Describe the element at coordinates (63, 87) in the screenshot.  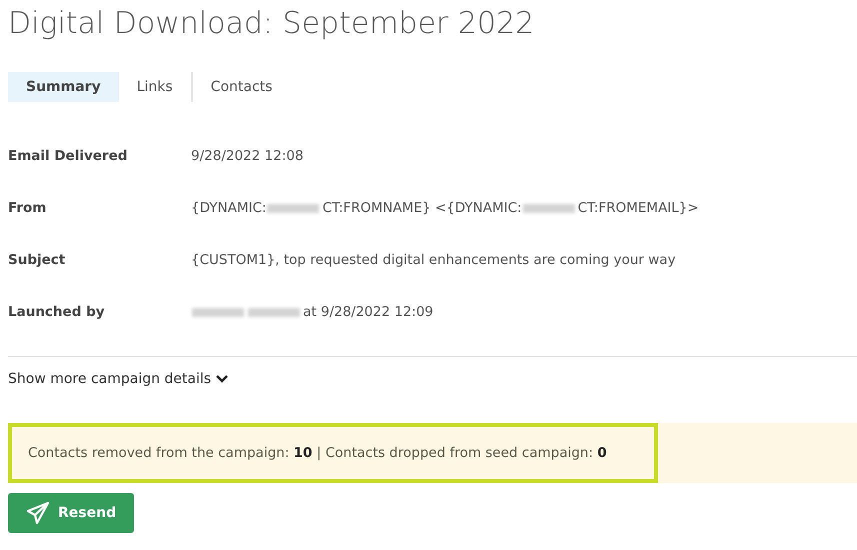
I see `tab: Summary` at that location.